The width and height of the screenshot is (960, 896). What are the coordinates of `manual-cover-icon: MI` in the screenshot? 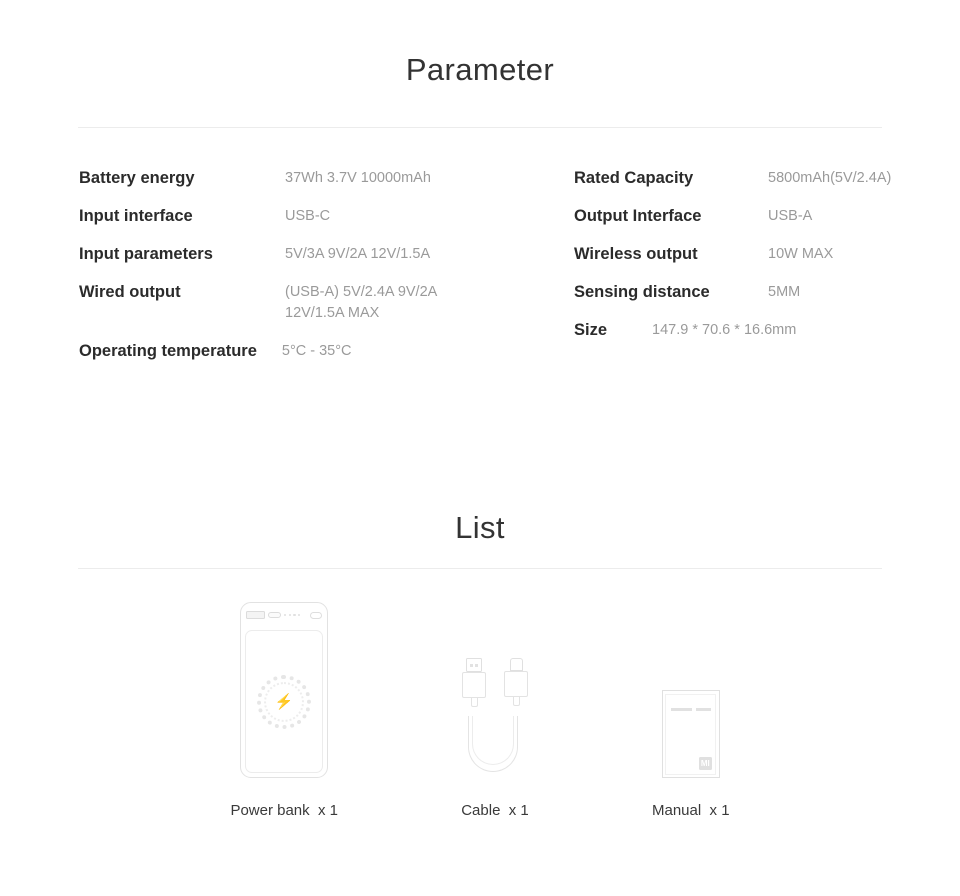 It's located at (690, 734).